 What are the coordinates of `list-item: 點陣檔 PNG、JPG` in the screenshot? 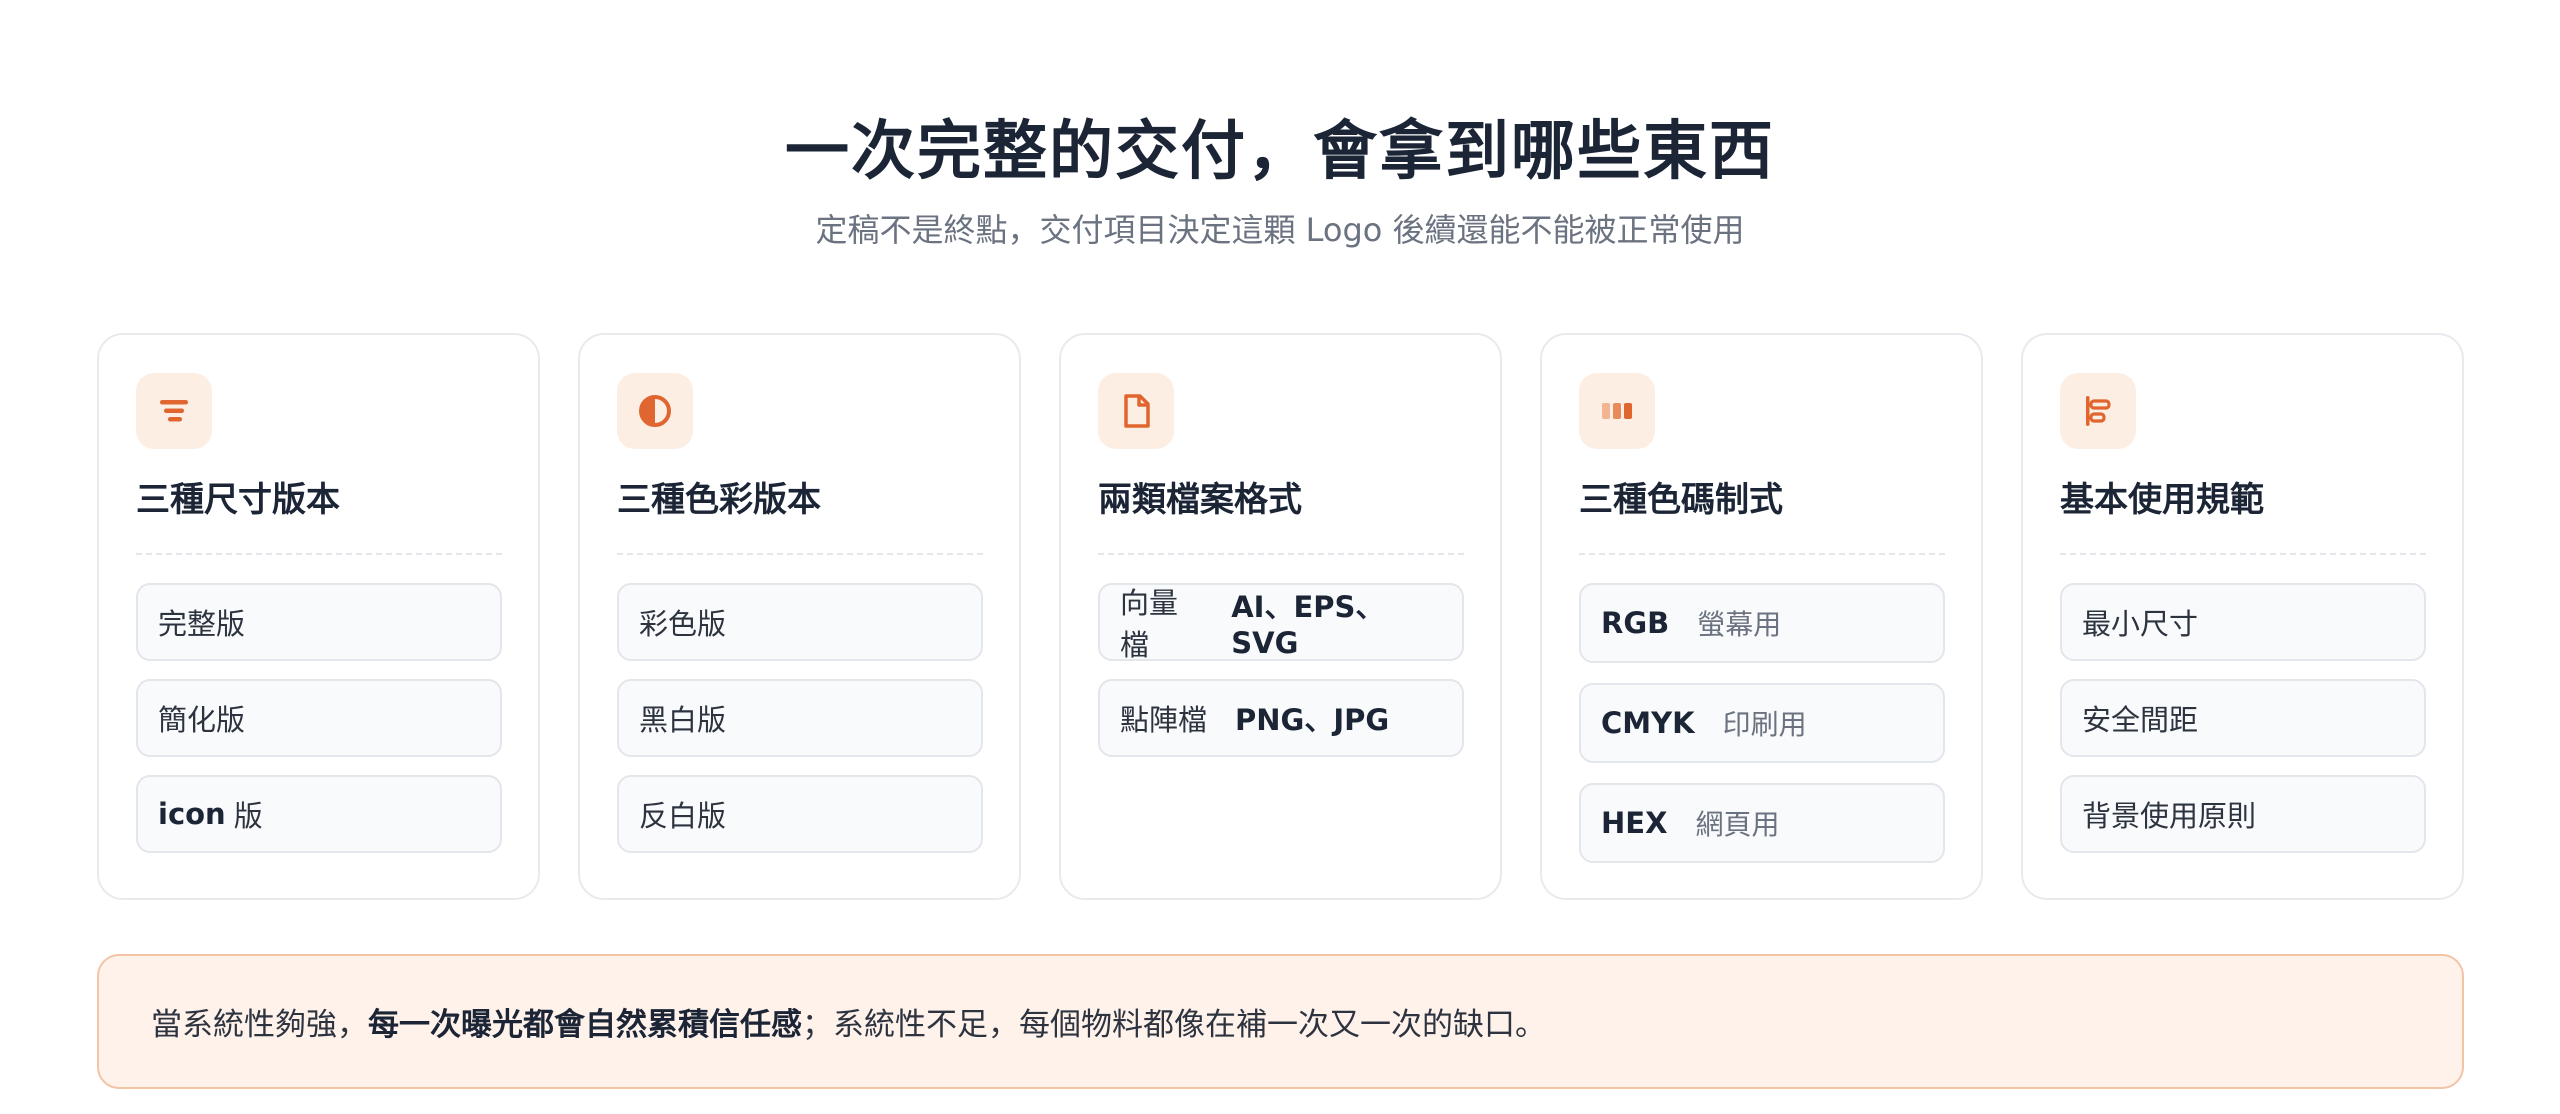 It's located at (1281, 718).